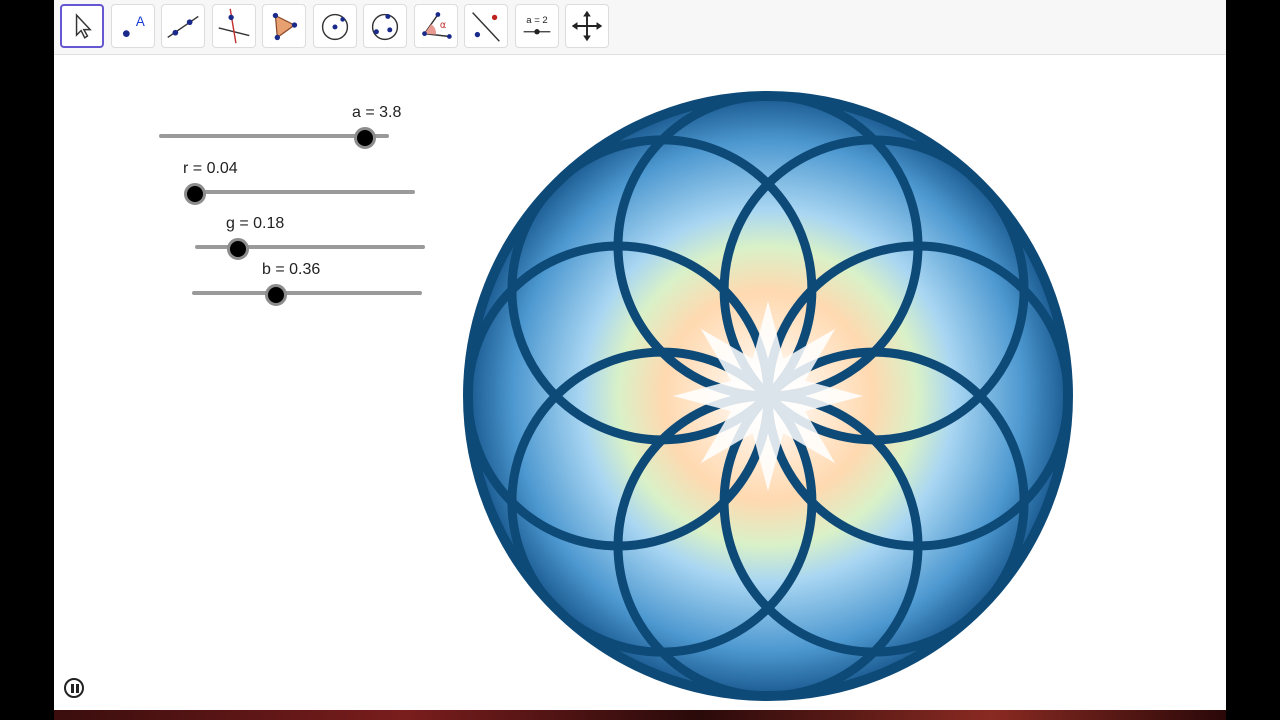 This screenshot has width=1280, height=720. What do you see at coordinates (276, 295) in the screenshot?
I see `slider-b-knob` at bounding box center [276, 295].